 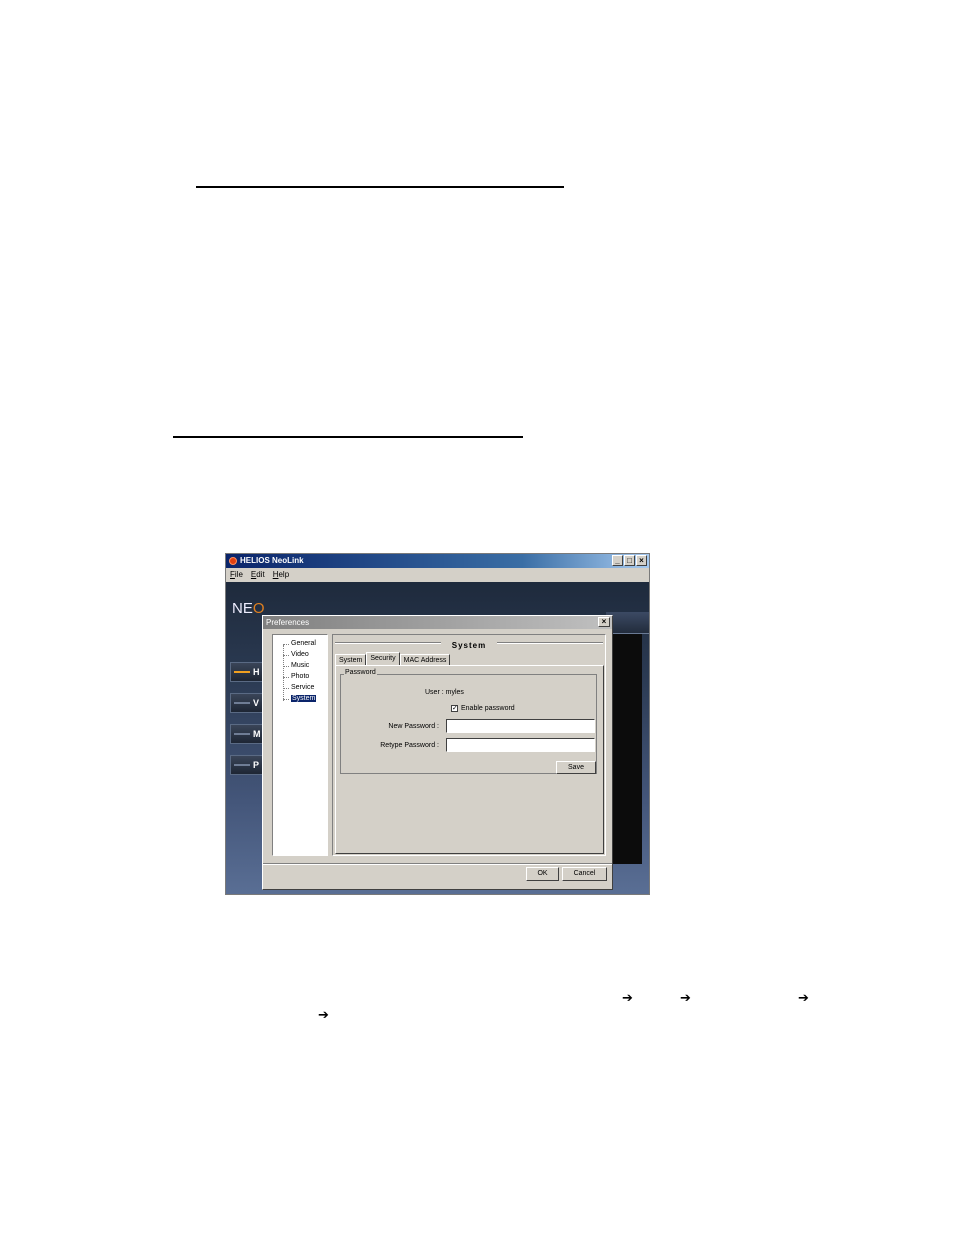 What do you see at coordinates (425, 659) in the screenshot?
I see `tab-mac-address: MAC Address` at bounding box center [425, 659].